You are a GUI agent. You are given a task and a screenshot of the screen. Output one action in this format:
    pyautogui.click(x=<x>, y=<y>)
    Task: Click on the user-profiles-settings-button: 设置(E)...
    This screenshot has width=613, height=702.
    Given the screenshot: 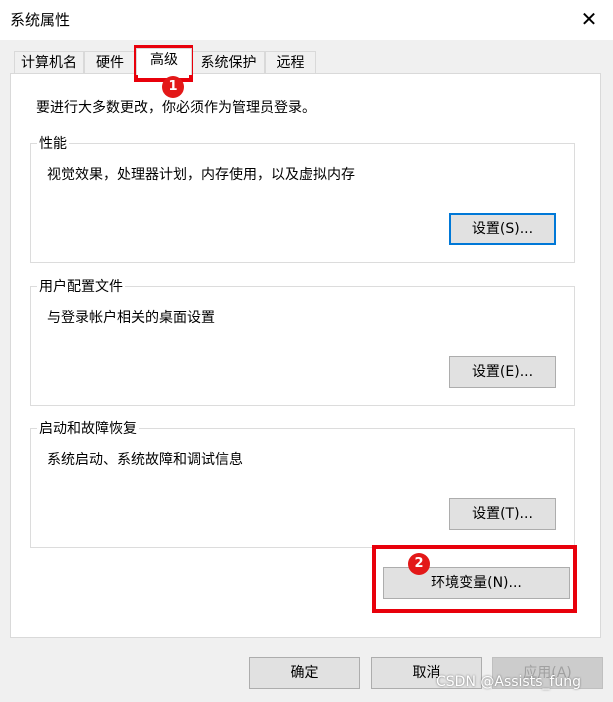 What is the action you would take?
    pyautogui.click(x=502, y=372)
    